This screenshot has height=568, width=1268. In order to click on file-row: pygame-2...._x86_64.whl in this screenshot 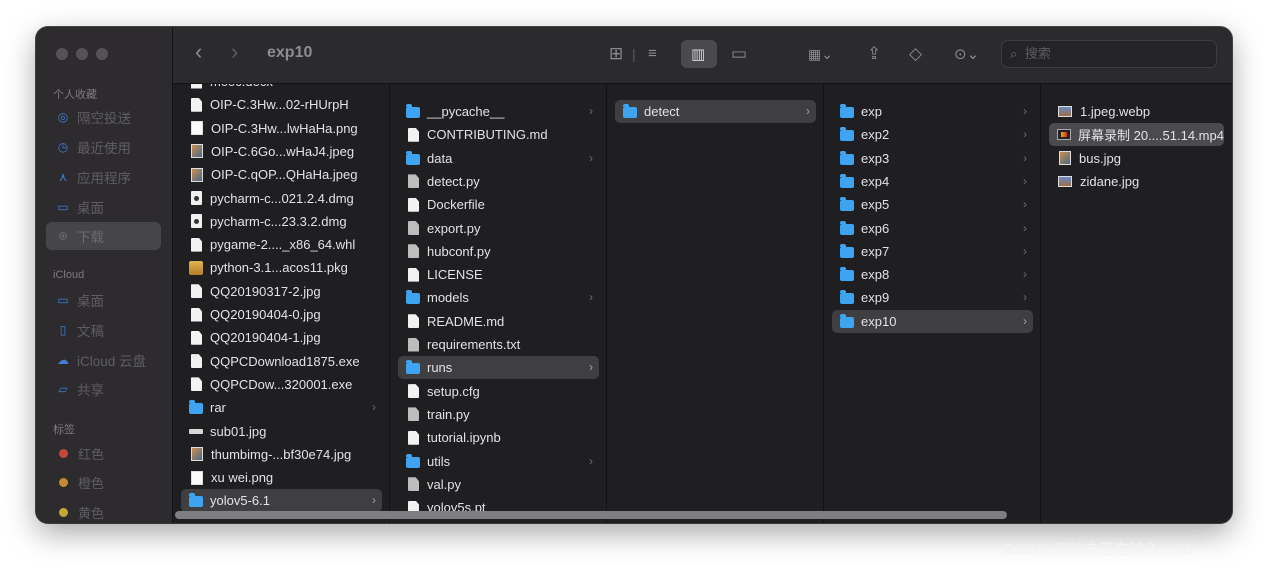, I will do `click(281, 244)`.